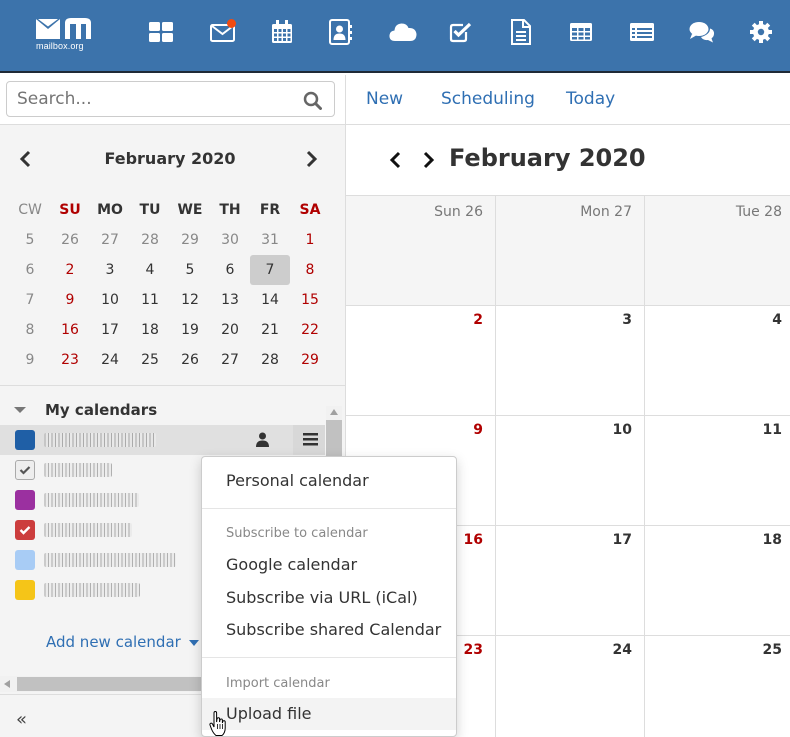  What do you see at coordinates (570, 581) in the screenshot?
I see `day-cell: 17` at bounding box center [570, 581].